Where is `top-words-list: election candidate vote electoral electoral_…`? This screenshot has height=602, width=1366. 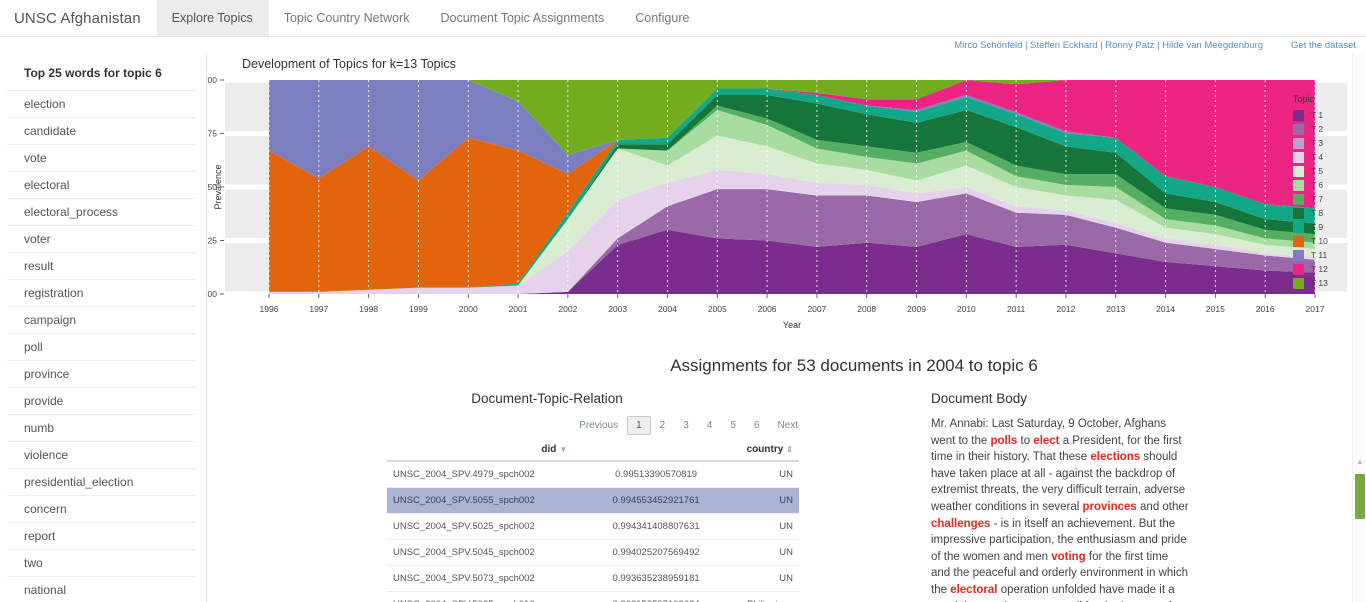
top-words-list: election candidate vote electoral electoral_… is located at coordinates (103, 346).